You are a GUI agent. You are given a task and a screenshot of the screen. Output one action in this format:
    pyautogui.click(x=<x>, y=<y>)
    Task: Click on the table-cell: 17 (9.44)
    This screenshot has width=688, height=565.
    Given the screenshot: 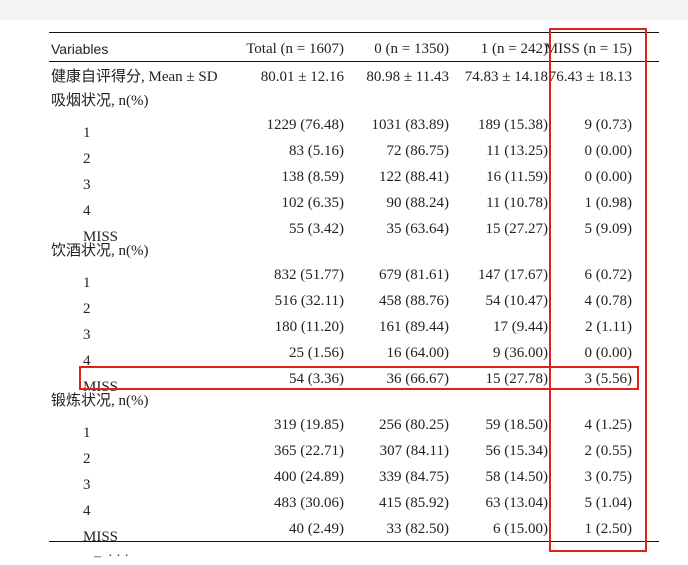 What is the action you would take?
    pyautogui.click(x=520, y=327)
    